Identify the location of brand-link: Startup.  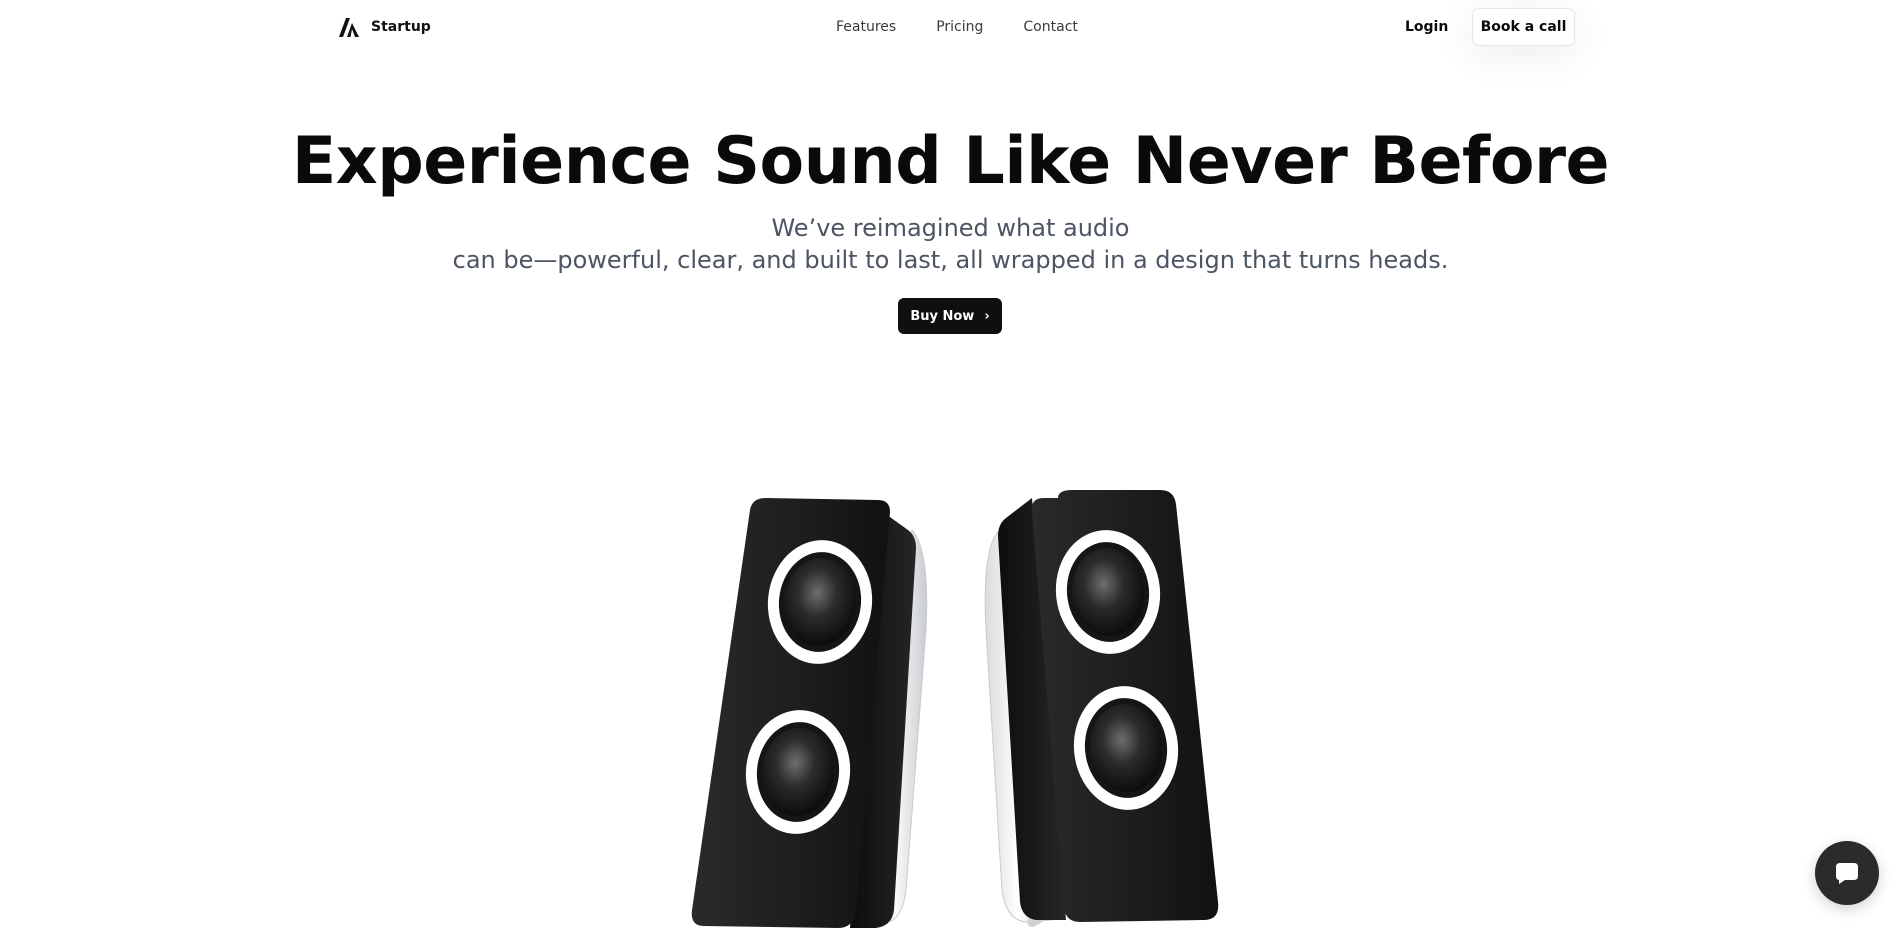
(384, 27).